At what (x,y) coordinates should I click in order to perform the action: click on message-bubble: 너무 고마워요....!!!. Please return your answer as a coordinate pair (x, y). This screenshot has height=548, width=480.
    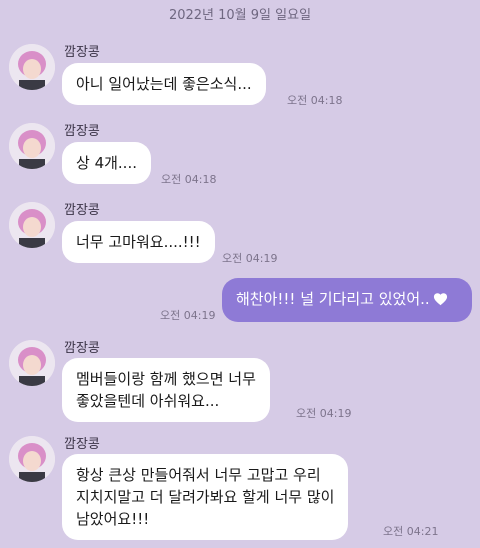
    Looking at the image, I should click on (138, 242).